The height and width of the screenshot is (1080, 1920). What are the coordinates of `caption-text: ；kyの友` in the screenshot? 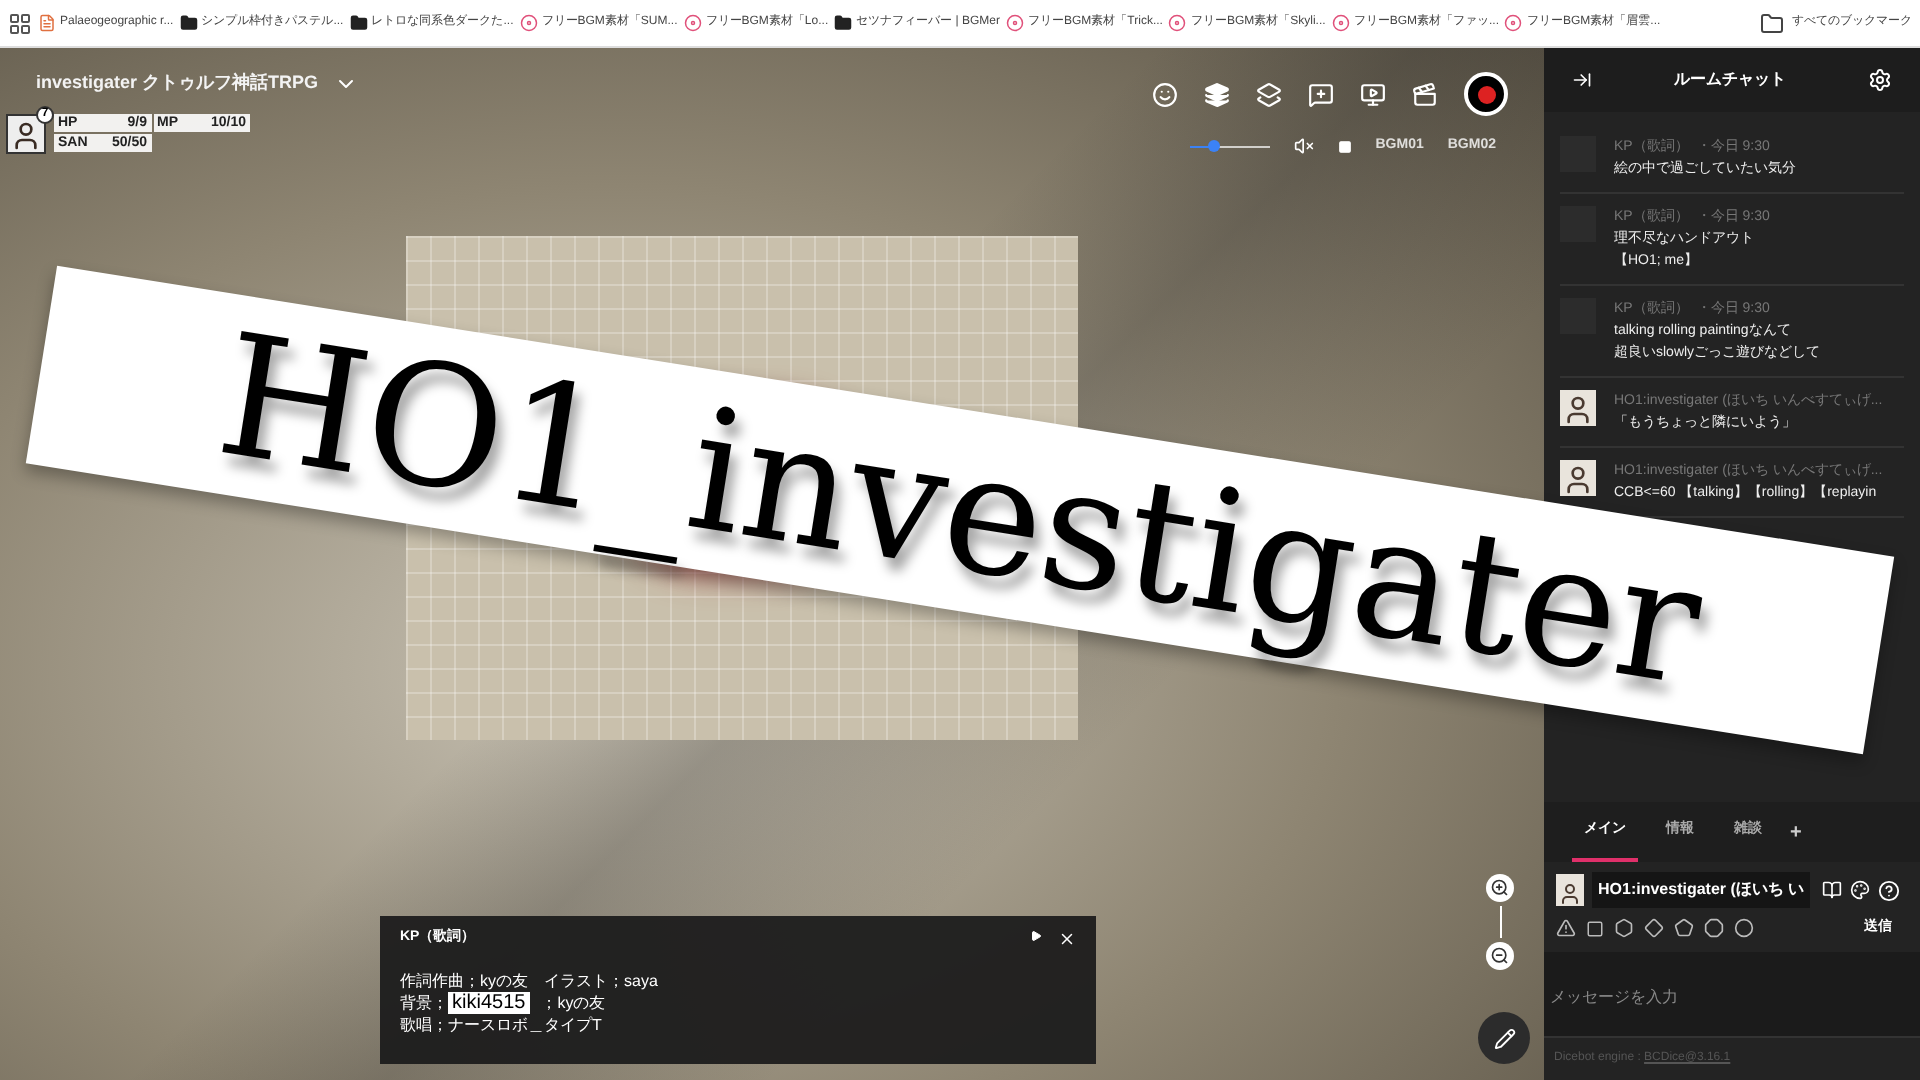 It's located at (573, 1002).